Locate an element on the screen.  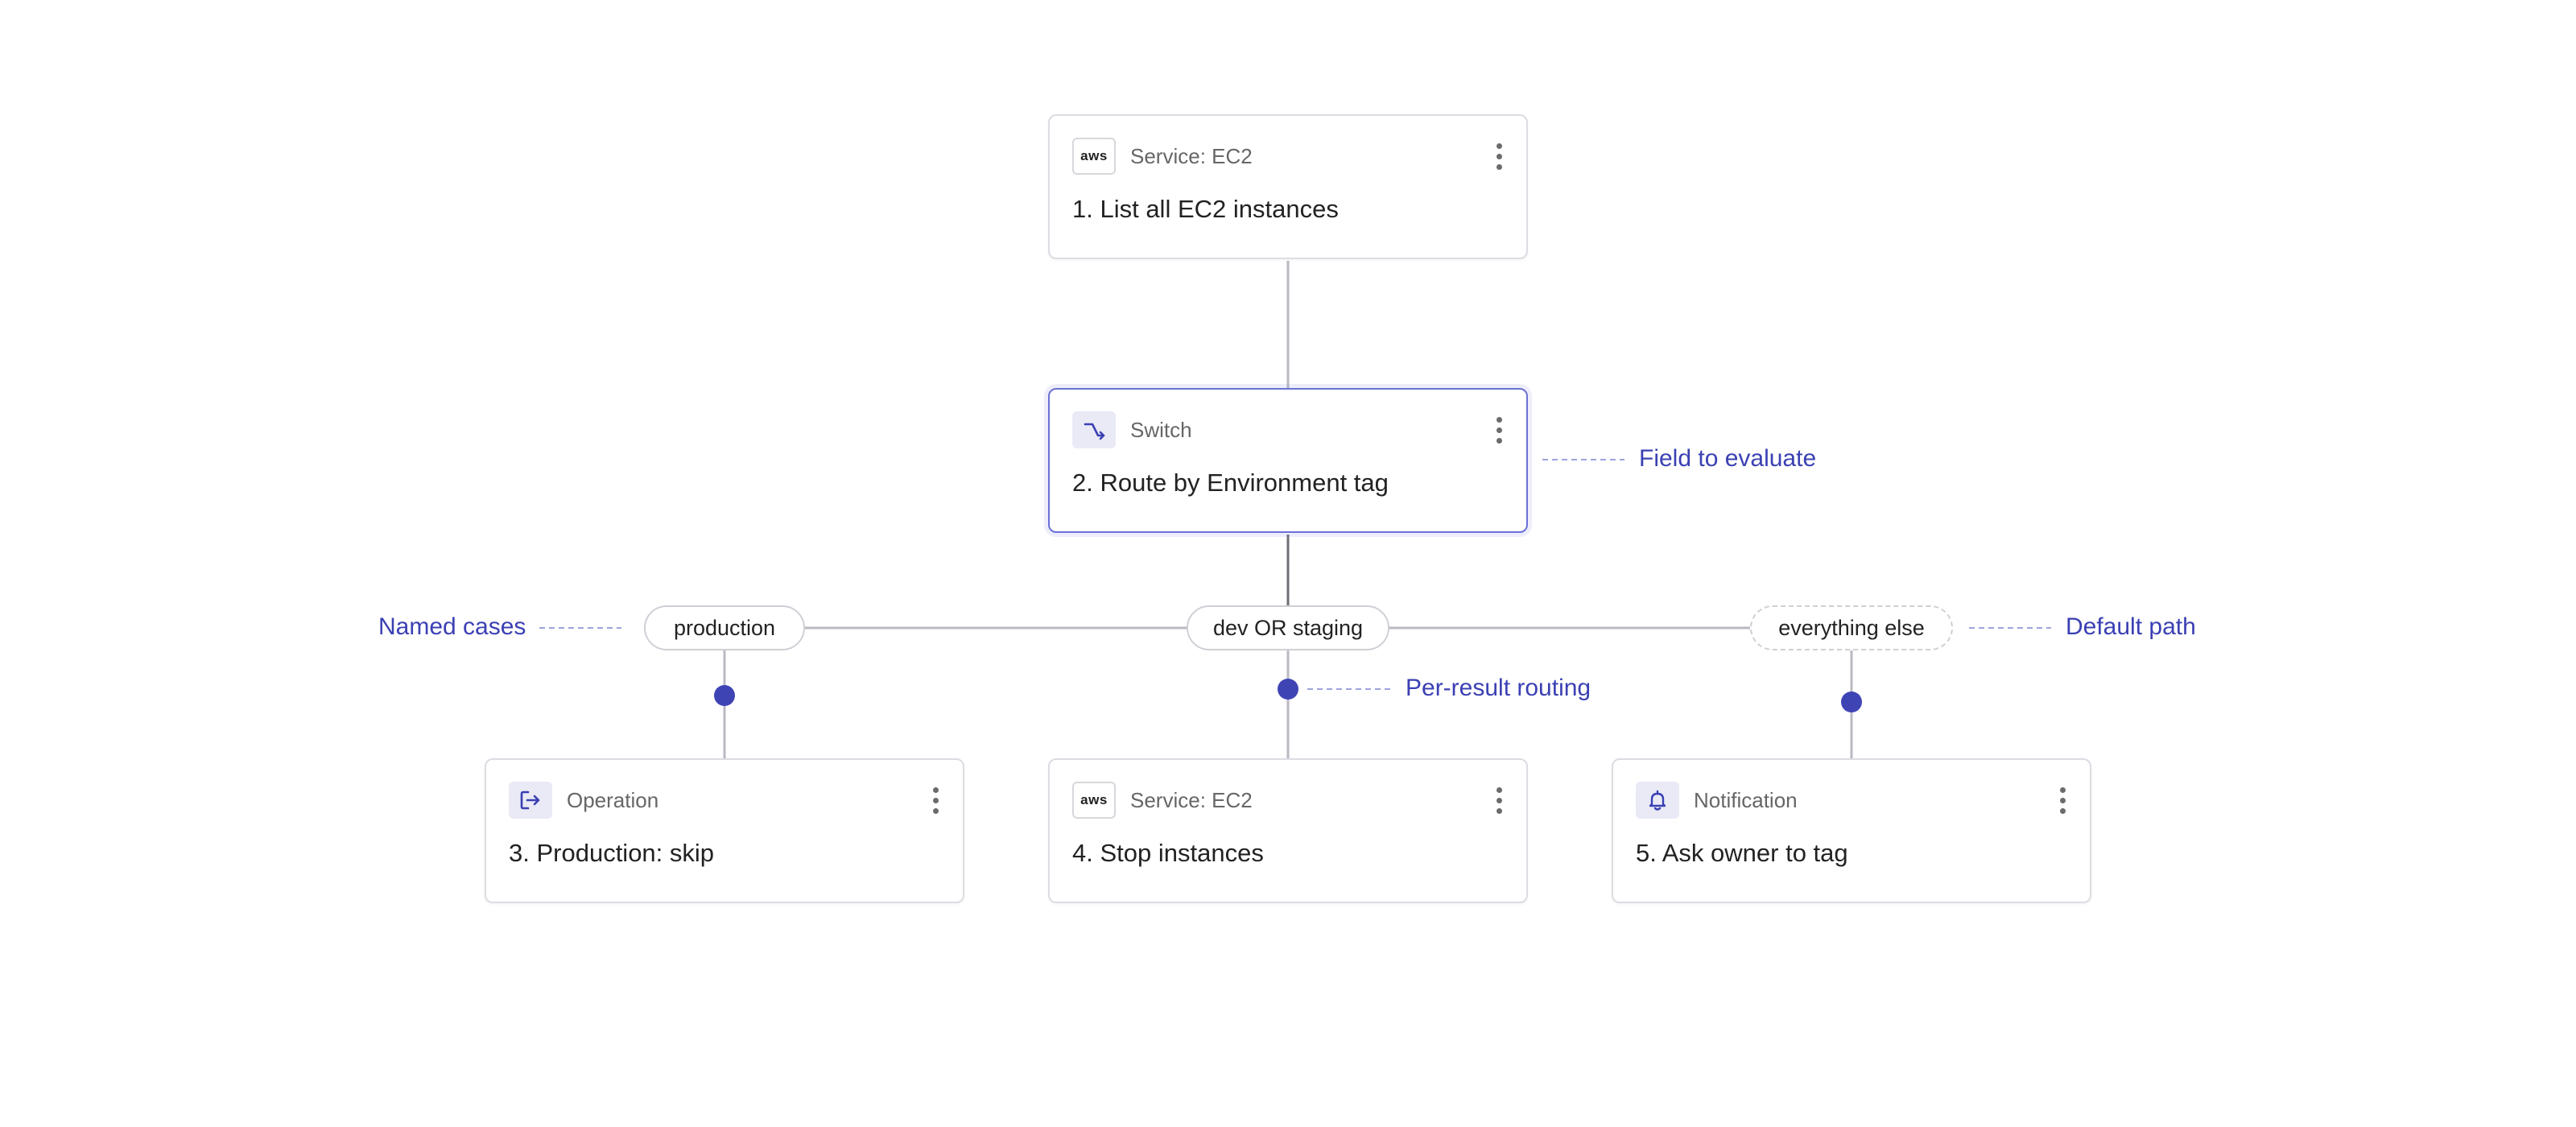
annotation-default-path: Default path is located at coordinates (2131, 626).